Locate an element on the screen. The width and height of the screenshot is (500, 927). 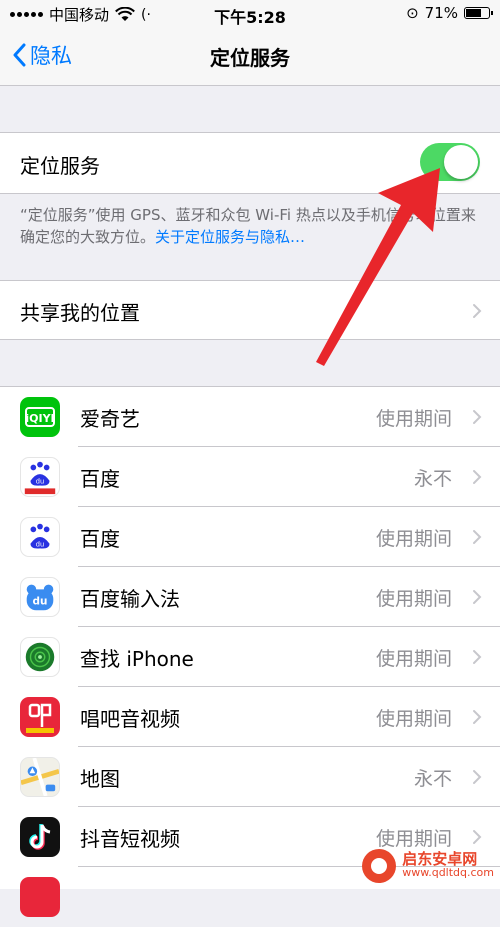
watermark-title: 启东安卓网 is located at coordinates (440, 859).